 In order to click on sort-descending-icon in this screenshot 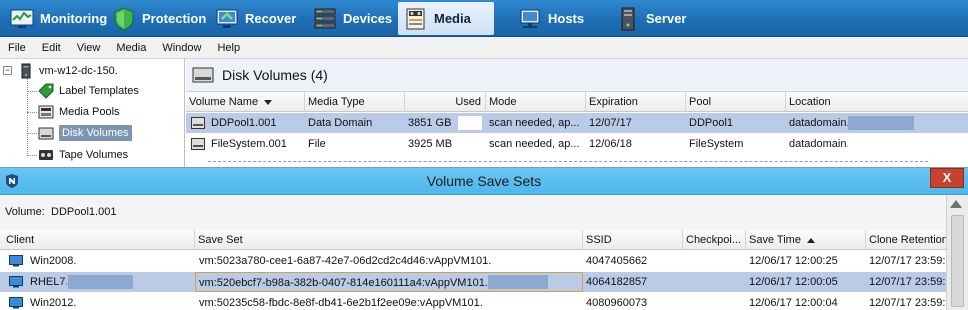, I will do `click(268, 102)`.